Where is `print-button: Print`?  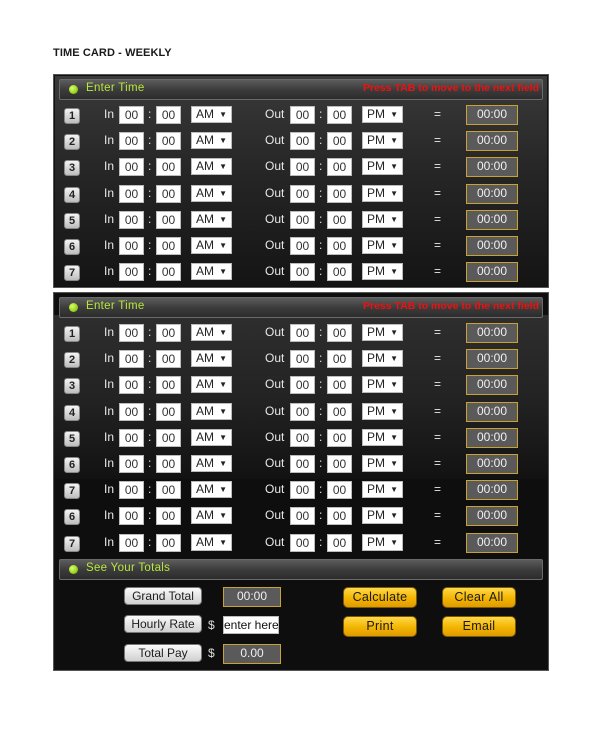 print-button: Print is located at coordinates (380, 626).